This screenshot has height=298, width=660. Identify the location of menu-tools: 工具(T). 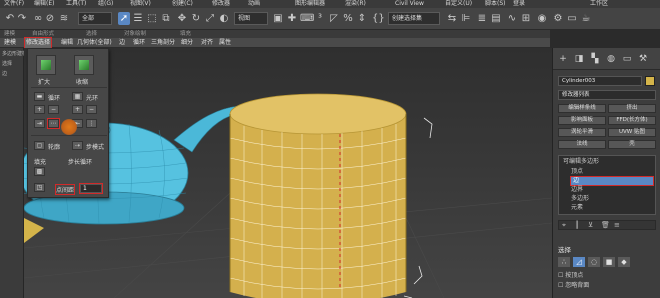
(76, 4).